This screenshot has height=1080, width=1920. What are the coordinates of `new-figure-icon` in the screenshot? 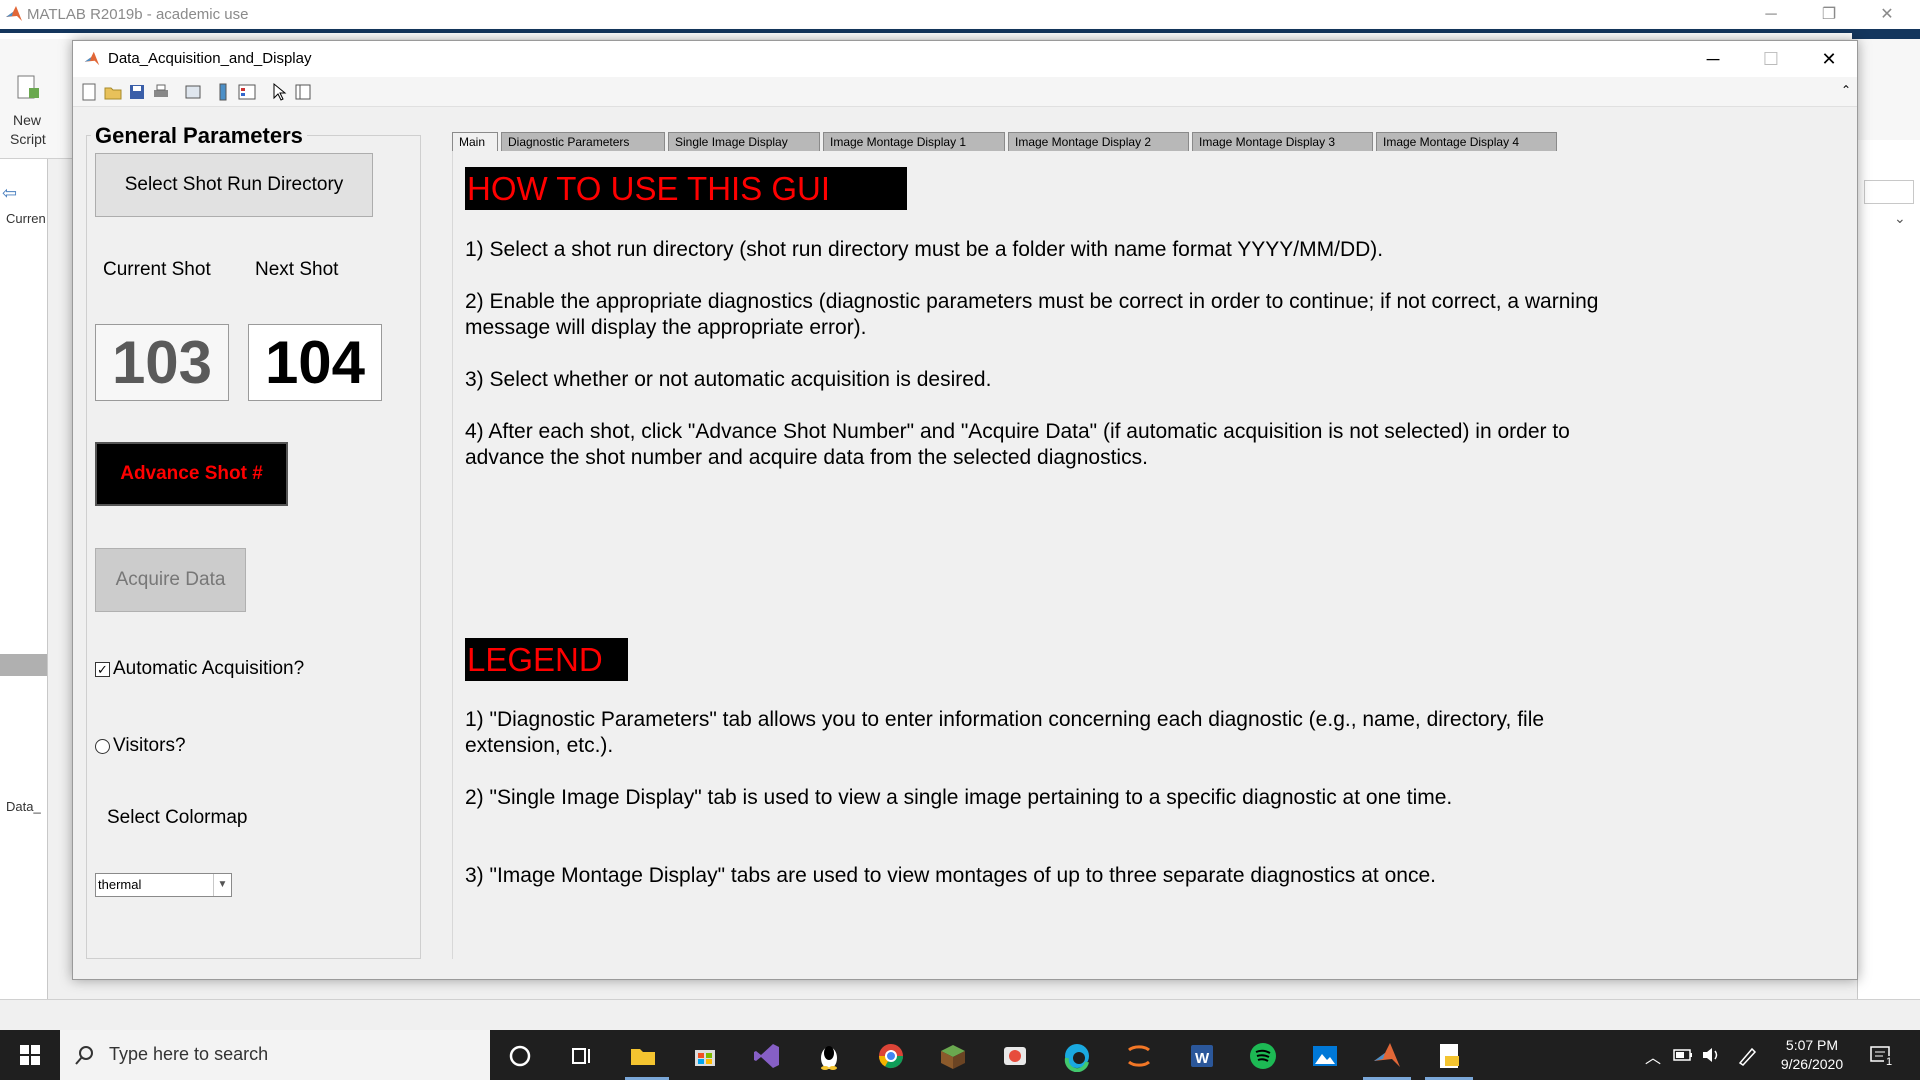 It's located at (89, 92).